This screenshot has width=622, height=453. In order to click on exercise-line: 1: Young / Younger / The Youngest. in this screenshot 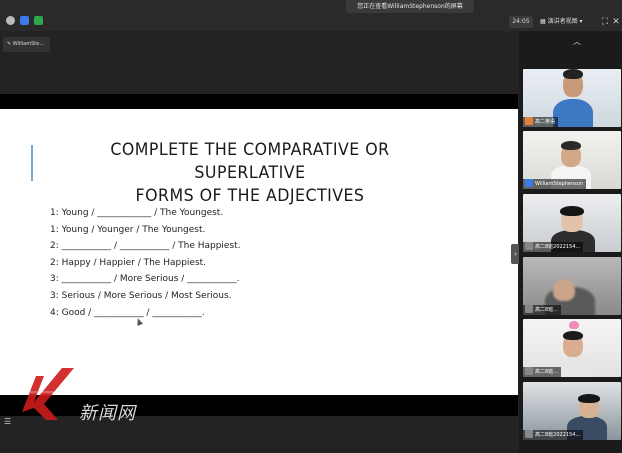, I will do `click(128, 229)`.